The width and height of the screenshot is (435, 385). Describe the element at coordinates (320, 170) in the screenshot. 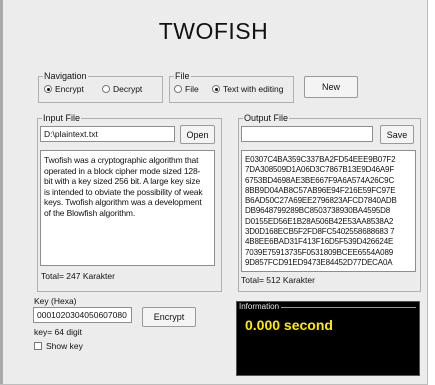

I see `ciphertext-line: 7DA308509D1A06D3C7867B13E9D46A9F` at that location.